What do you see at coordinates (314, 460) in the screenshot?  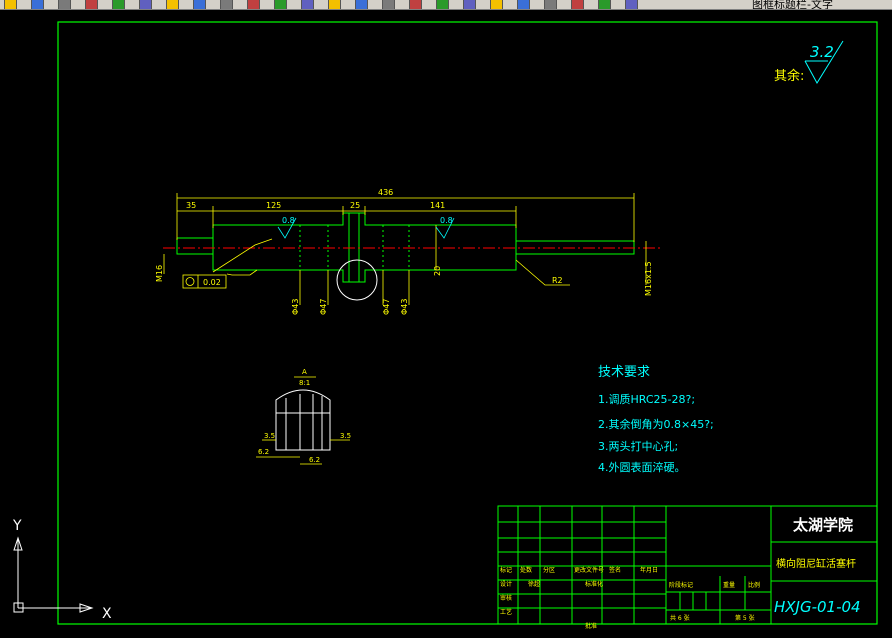 I see `section-dim-d: 6.2` at bounding box center [314, 460].